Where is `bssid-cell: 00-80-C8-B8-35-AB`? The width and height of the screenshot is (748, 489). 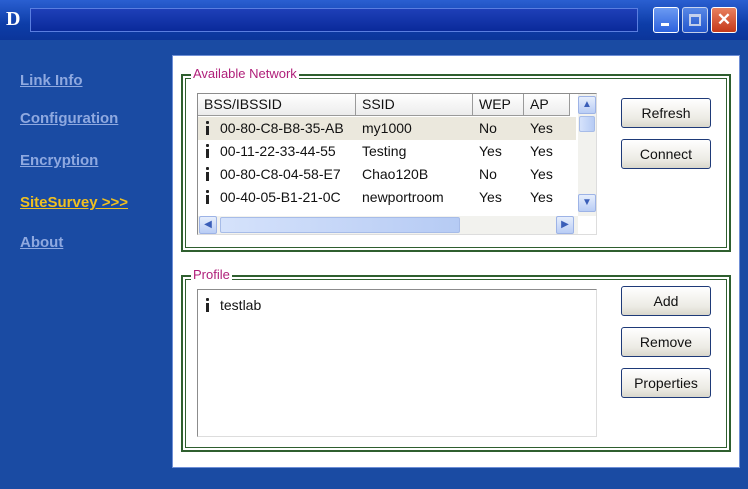 bssid-cell: 00-80-C8-B8-35-AB is located at coordinates (282, 128).